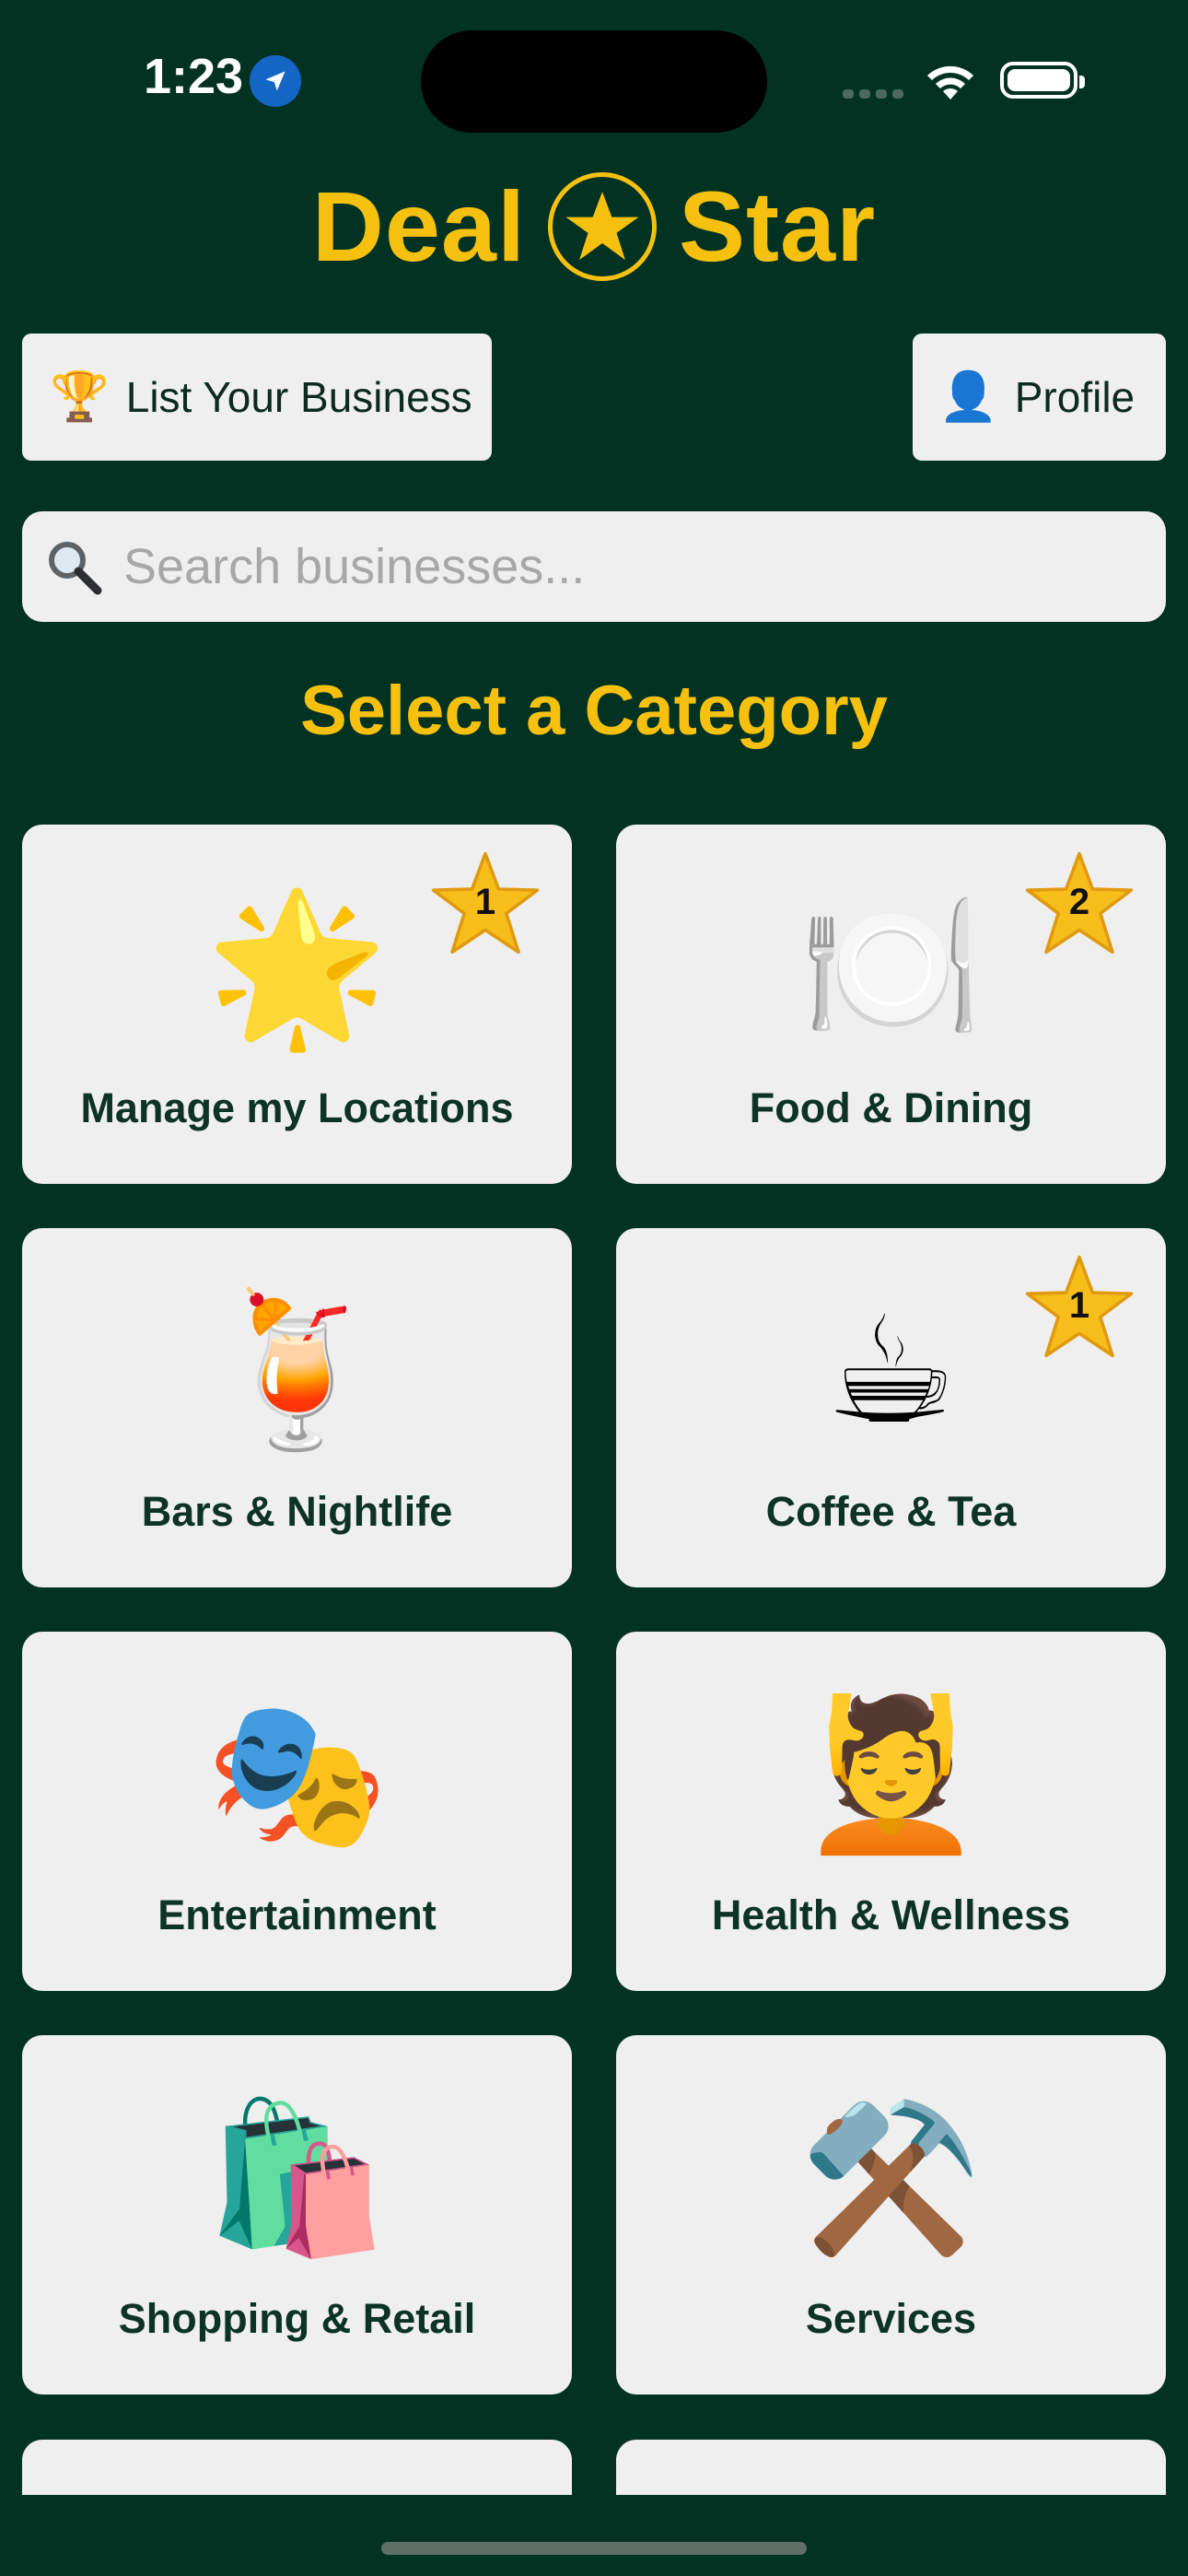 The height and width of the screenshot is (2576, 1188). I want to click on category-card-shopping-retail: 🛍️ Shopping & Retail, so click(297, 2215).